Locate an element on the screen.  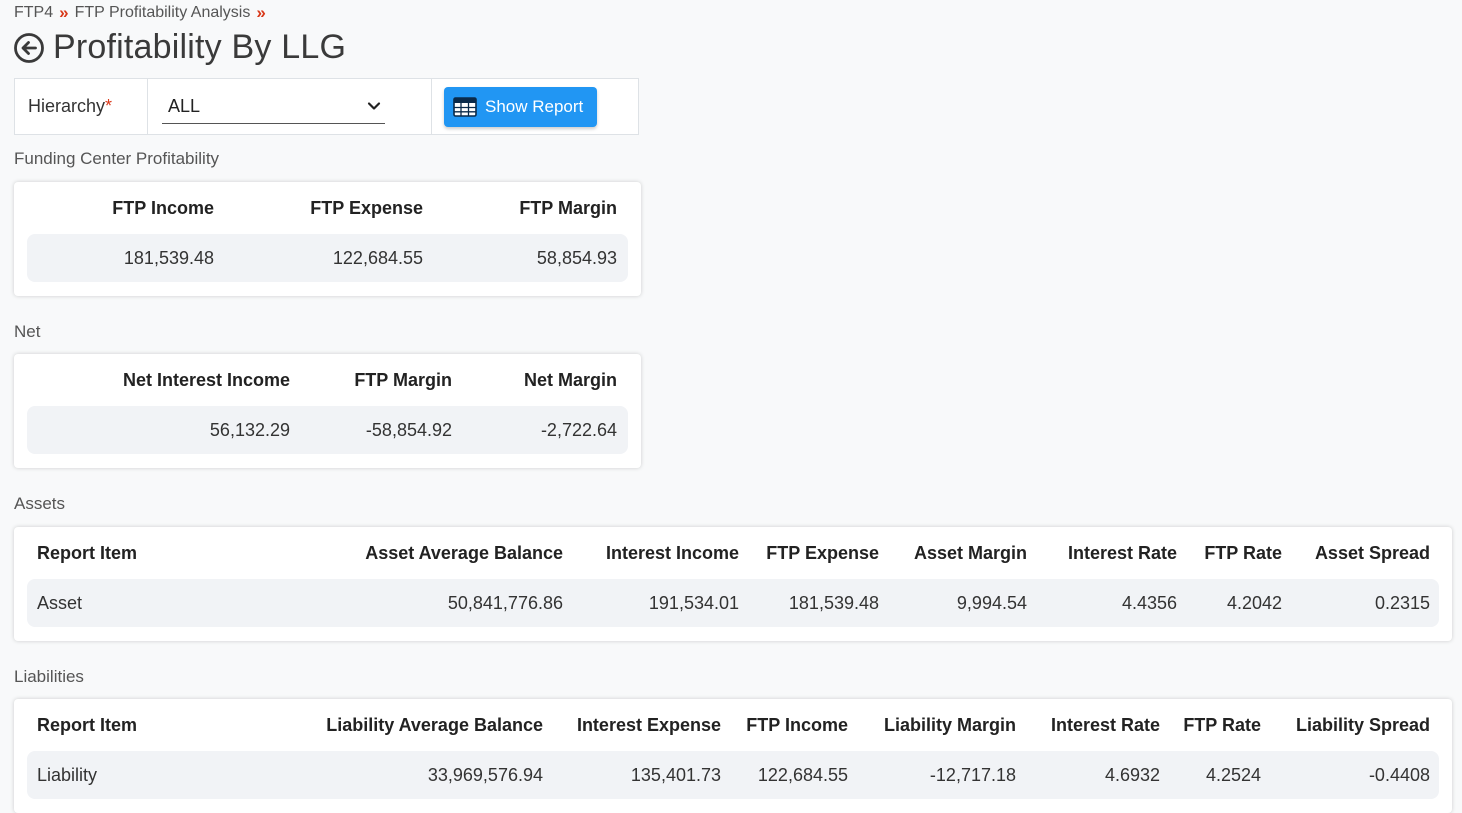
table-row: 181,539.48 122,684.55 58,854.93 is located at coordinates (327, 258).